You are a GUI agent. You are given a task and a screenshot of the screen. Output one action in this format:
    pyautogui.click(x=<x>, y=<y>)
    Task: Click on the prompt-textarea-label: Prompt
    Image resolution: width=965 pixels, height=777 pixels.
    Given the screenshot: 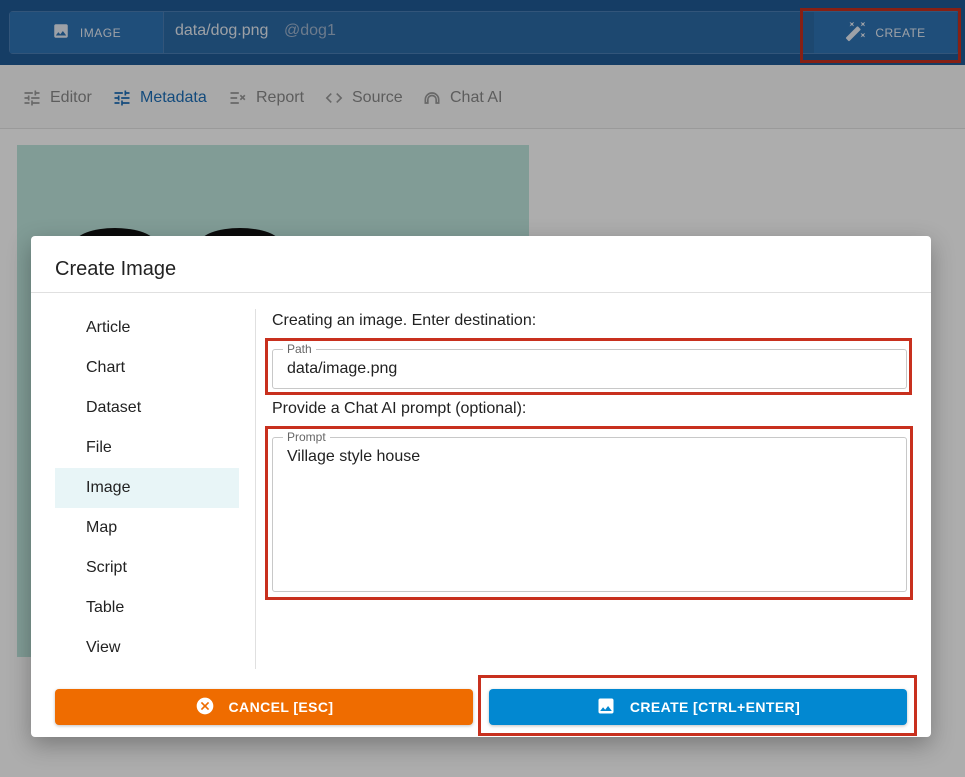 What is the action you would take?
    pyautogui.click(x=306, y=437)
    